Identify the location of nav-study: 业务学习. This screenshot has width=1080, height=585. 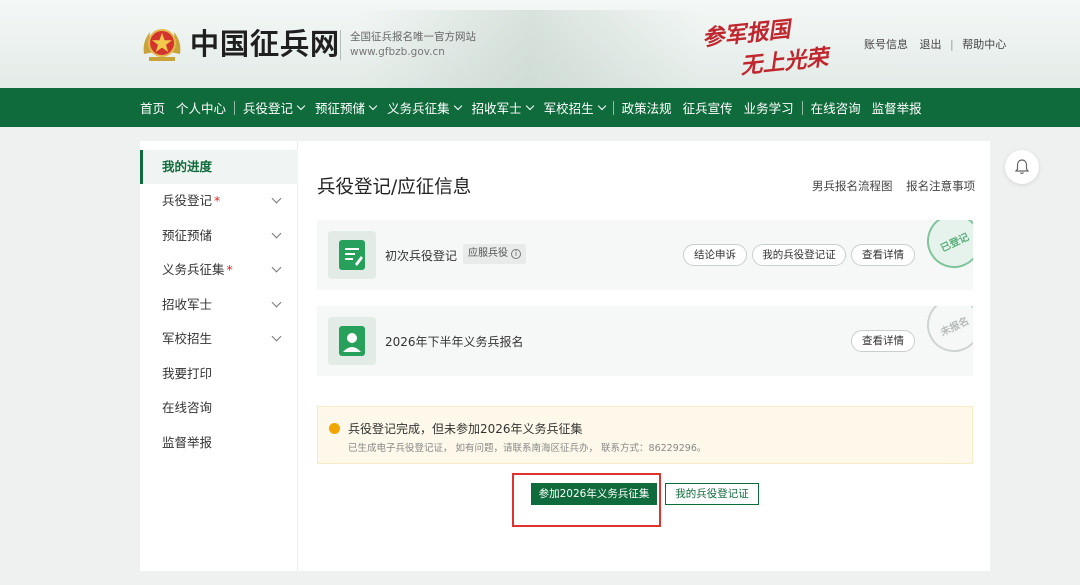
(769, 107).